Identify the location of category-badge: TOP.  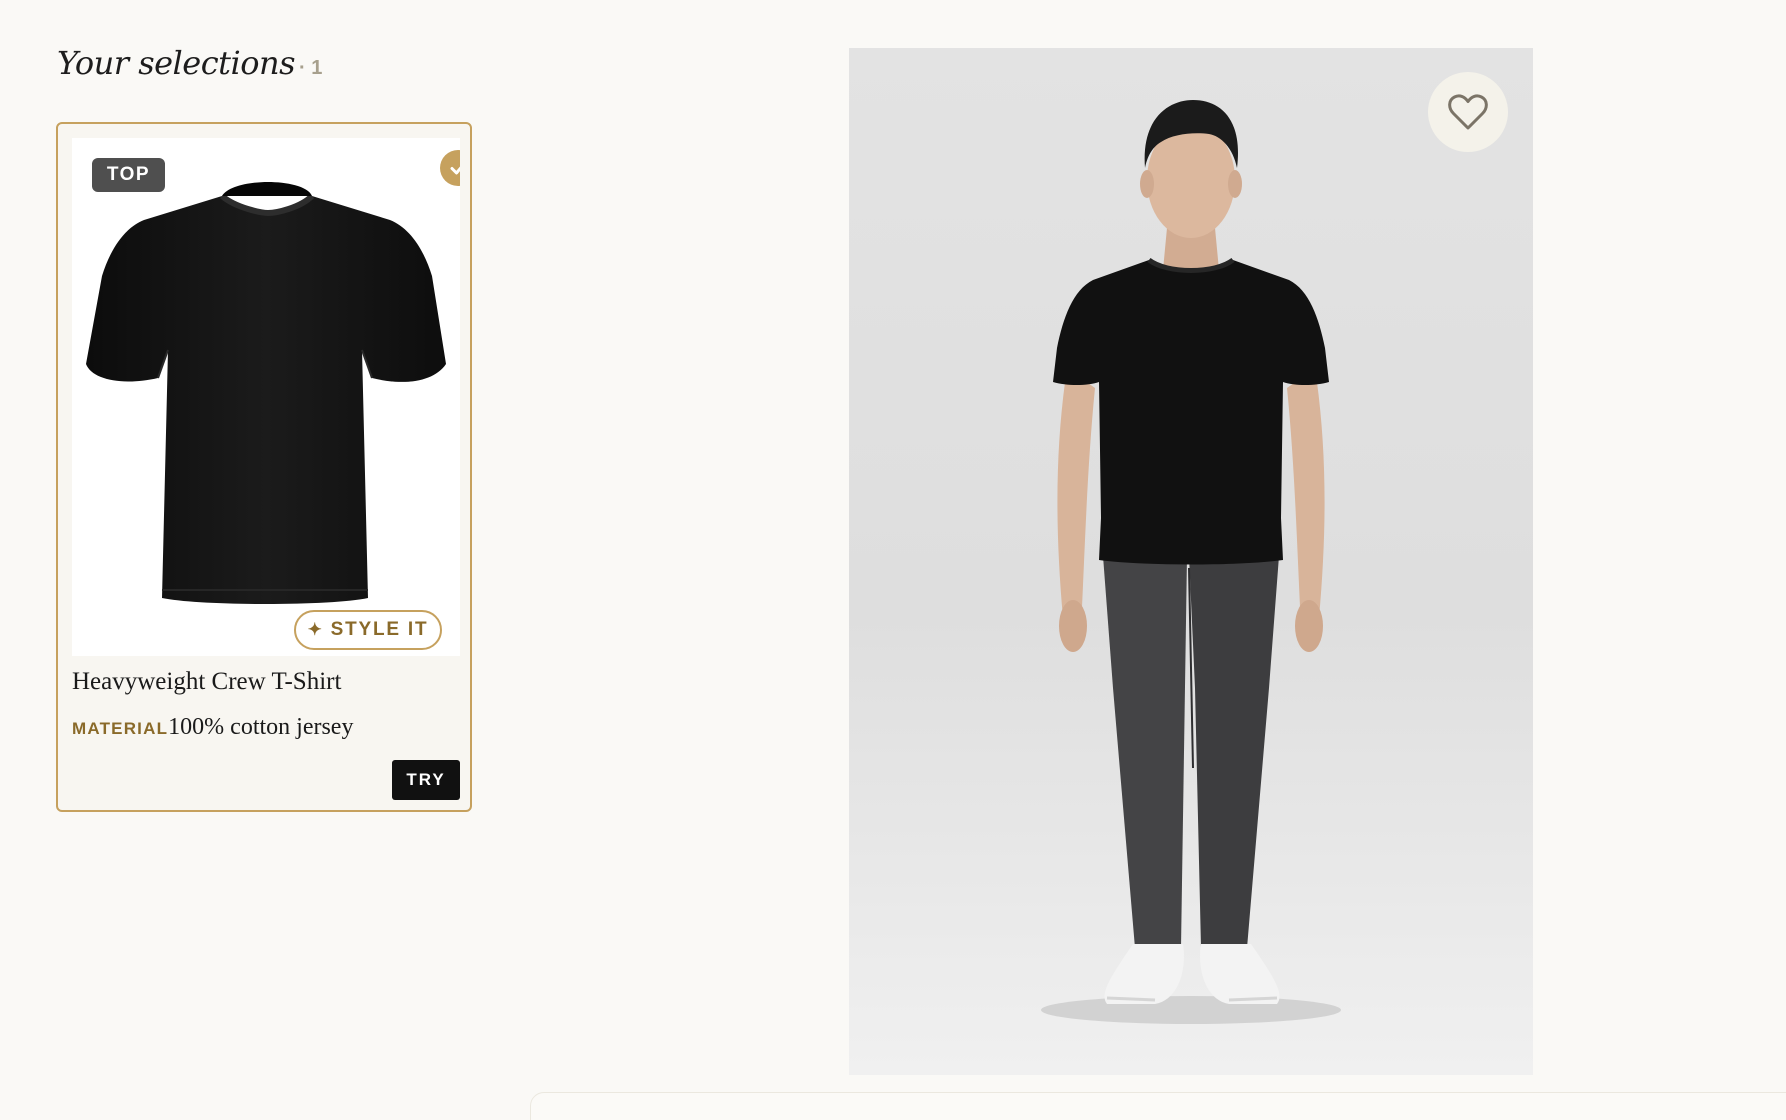
(128, 175).